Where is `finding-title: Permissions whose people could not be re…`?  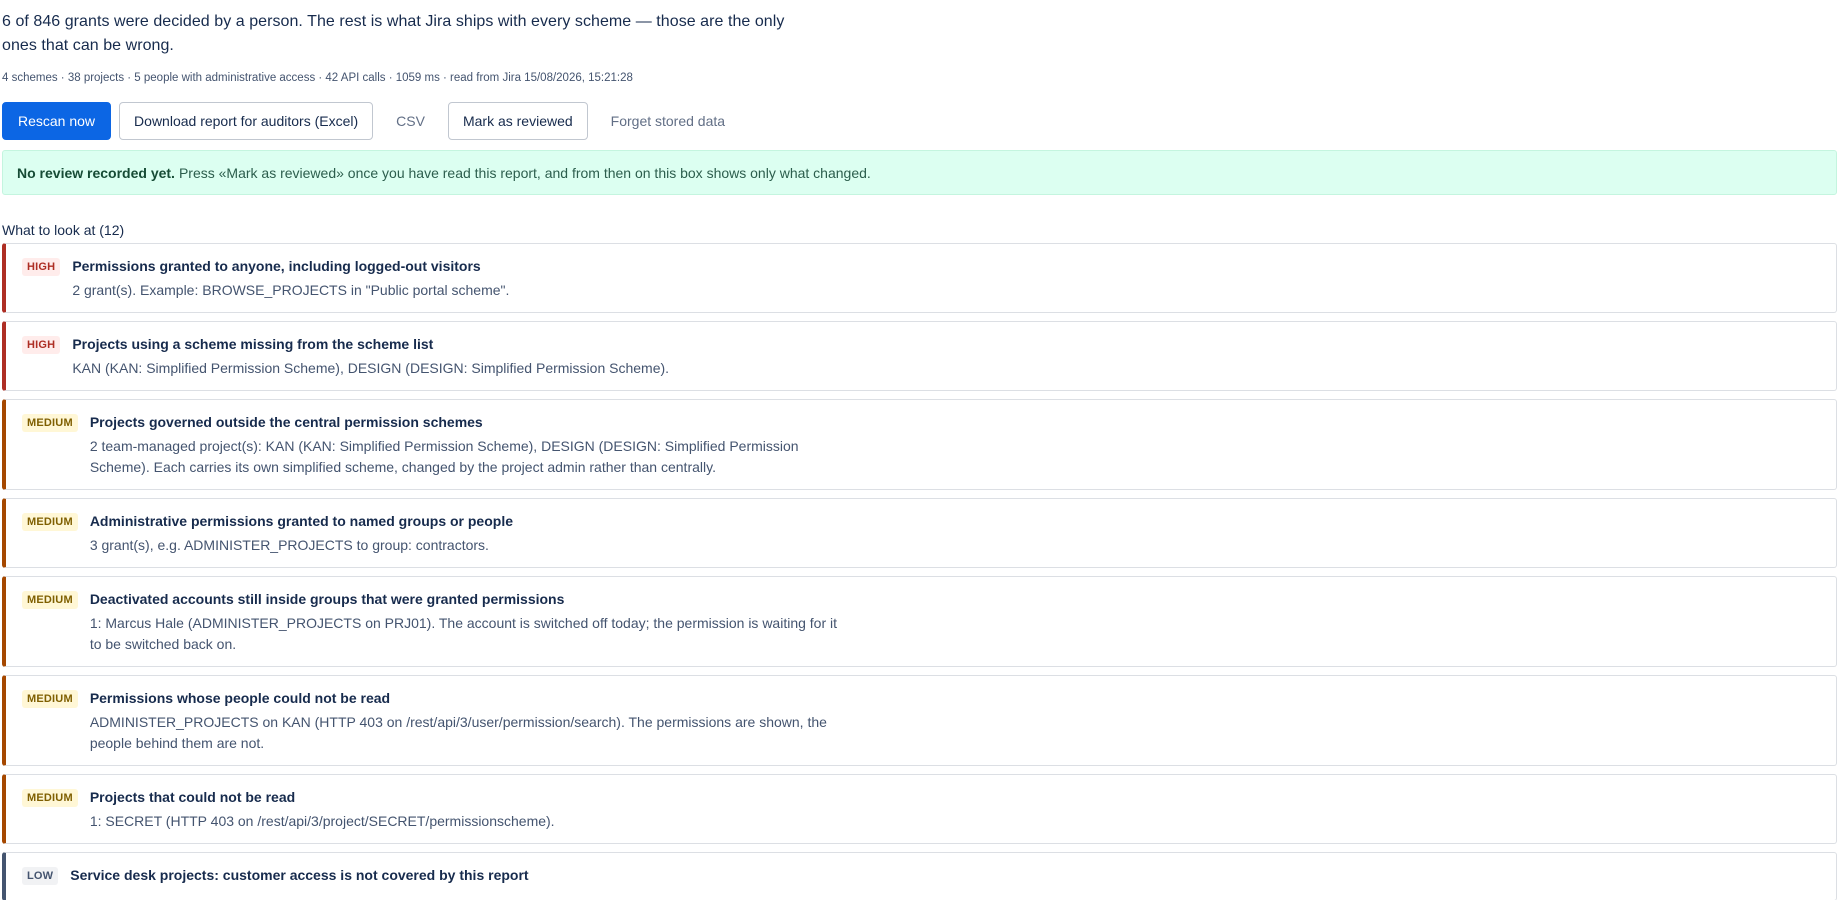 finding-title: Permissions whose people could not be re… is located at coordinates (240, 698).